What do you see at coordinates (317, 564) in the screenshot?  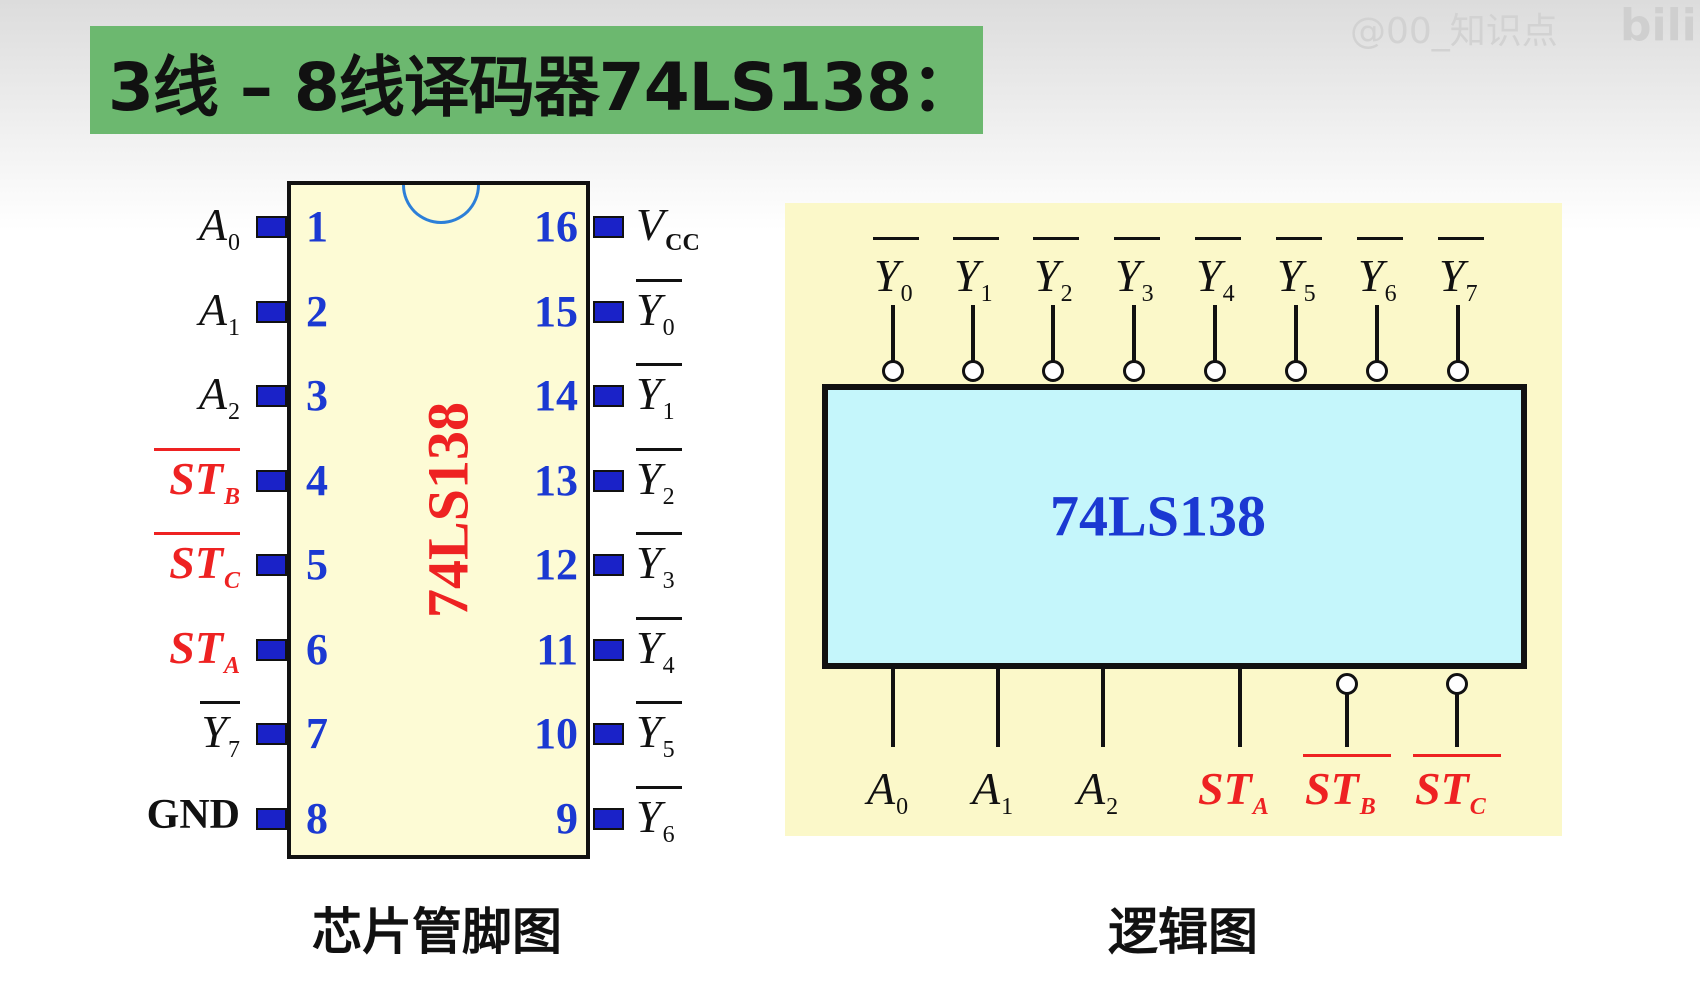 I see `pin-number: 5` at bounding box center [317, 564].